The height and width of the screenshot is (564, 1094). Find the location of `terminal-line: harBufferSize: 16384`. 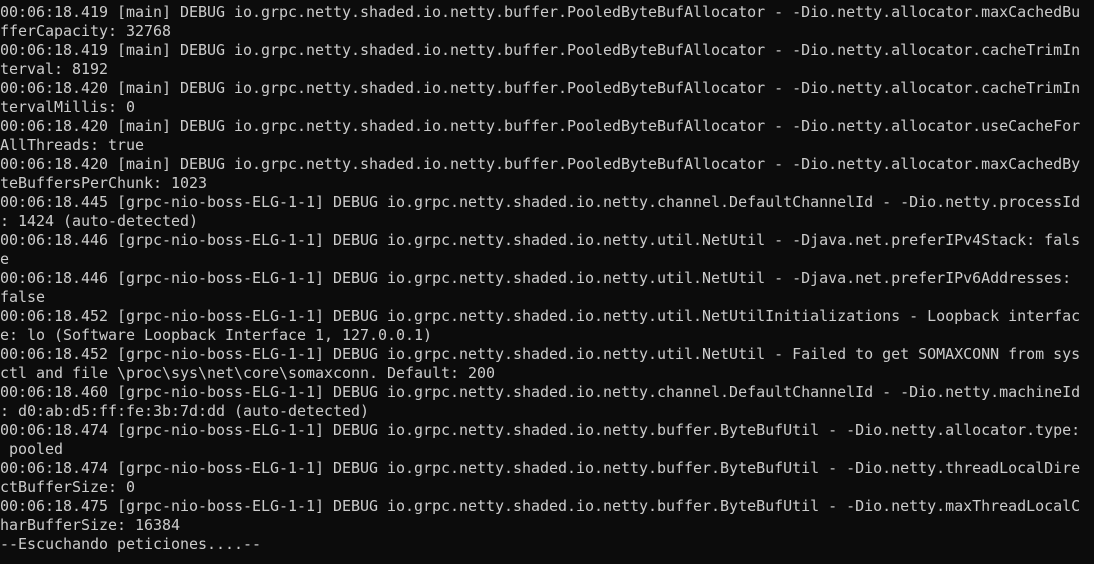

terminal-line: harBufferSize: 16384 is located at coordinates (90, 525).